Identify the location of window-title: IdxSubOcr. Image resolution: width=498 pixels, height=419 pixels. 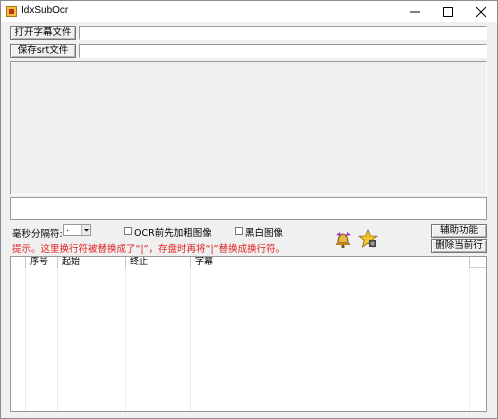
(45, 10).